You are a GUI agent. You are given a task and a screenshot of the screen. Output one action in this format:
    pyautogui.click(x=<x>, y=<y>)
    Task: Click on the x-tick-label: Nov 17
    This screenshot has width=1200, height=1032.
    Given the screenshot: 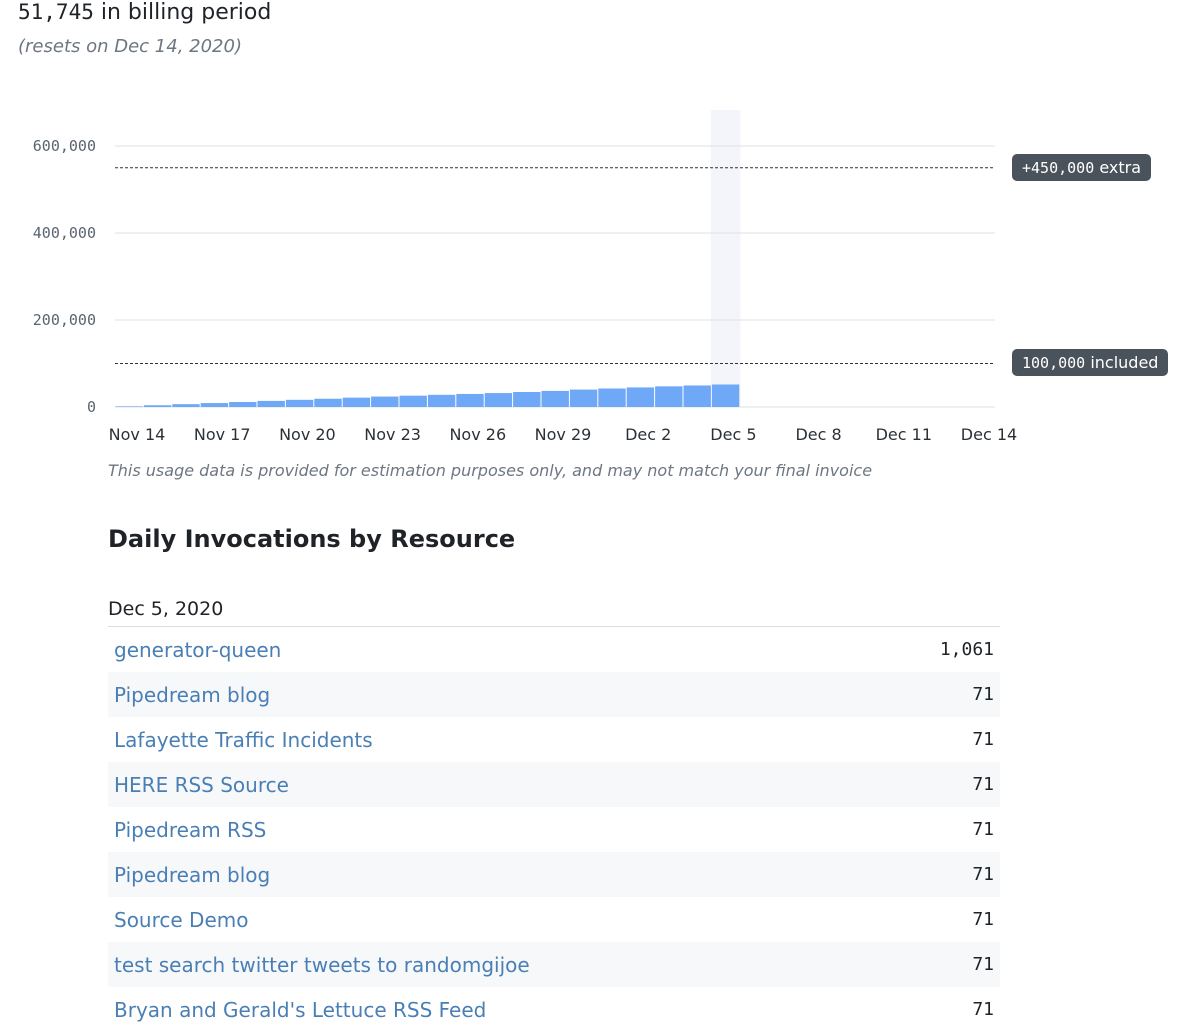 What is the action you would take?
    pyautogui.click(x=222, y=434)
    